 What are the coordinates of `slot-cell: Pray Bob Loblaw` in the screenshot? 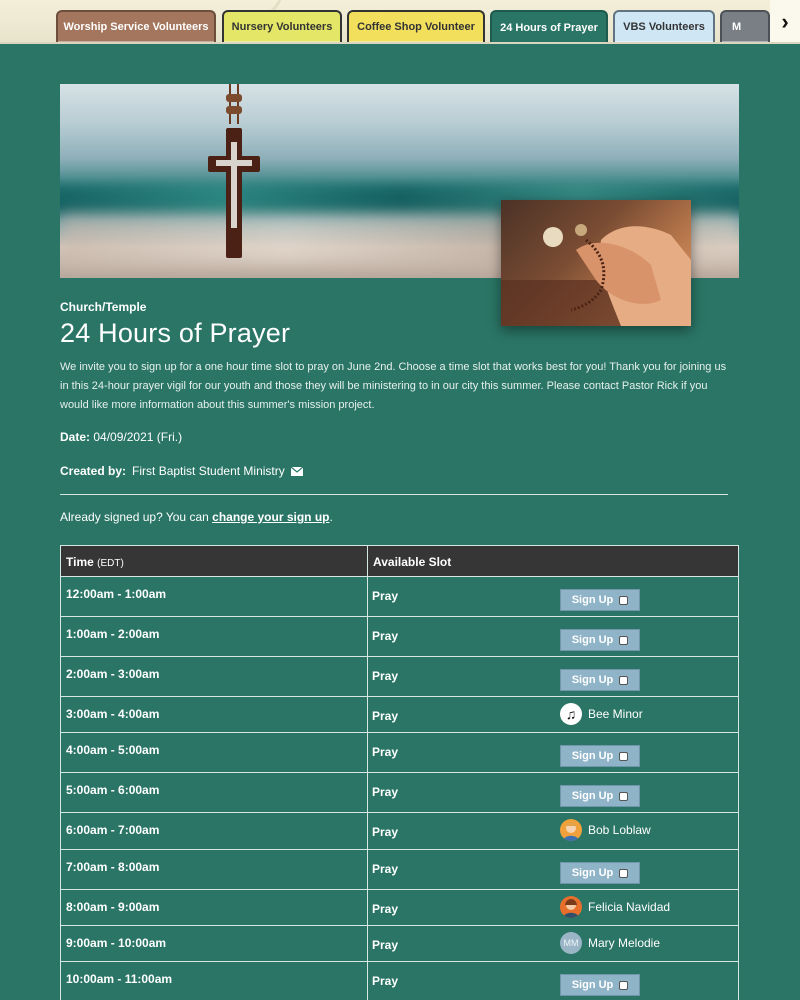 It's located at (553, 831).